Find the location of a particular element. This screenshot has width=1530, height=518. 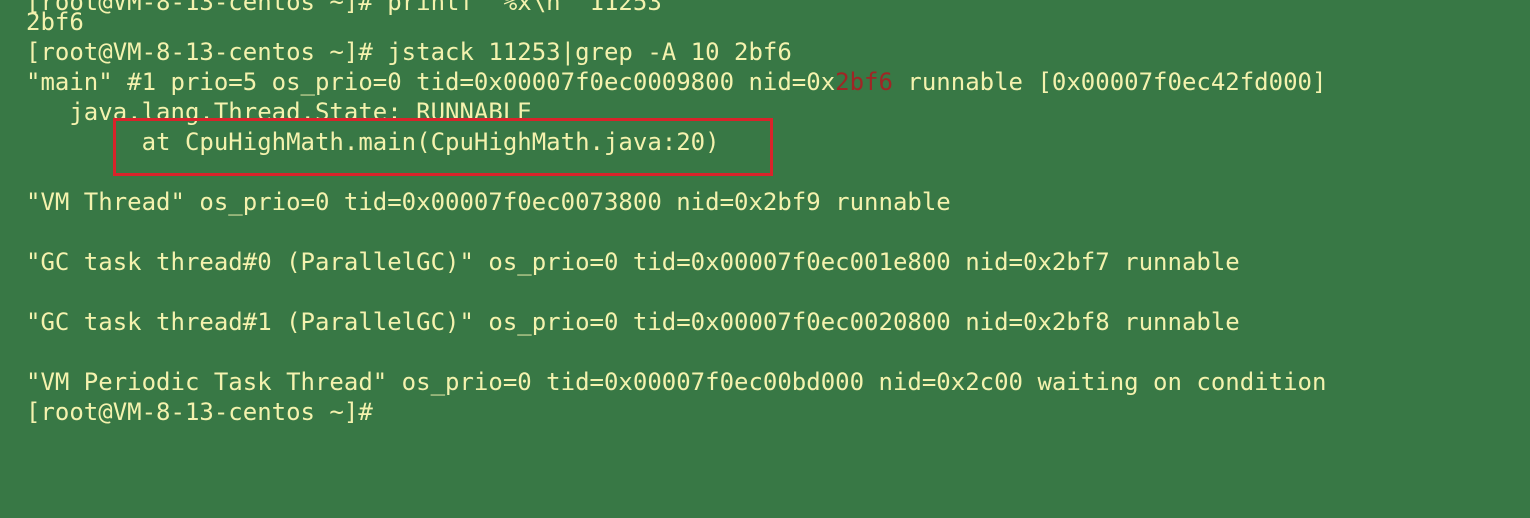

terminal-line-hex-output: 2bf6 is located at coordinates (55, 22).